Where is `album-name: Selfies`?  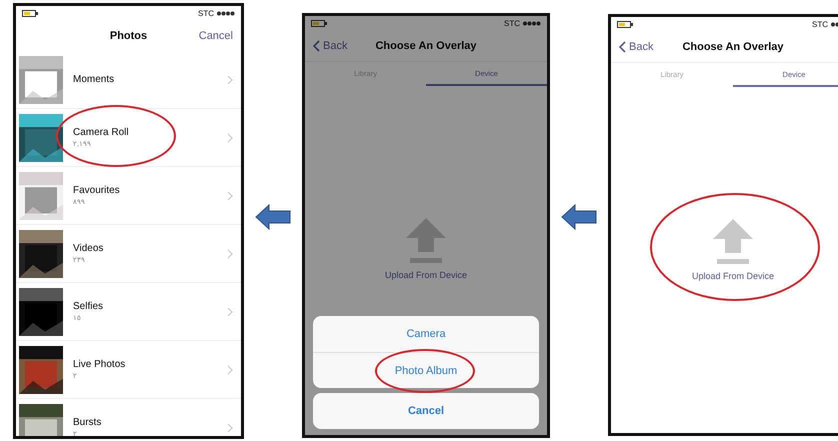
album-name: Selfies is located at coordinates (88, 306).